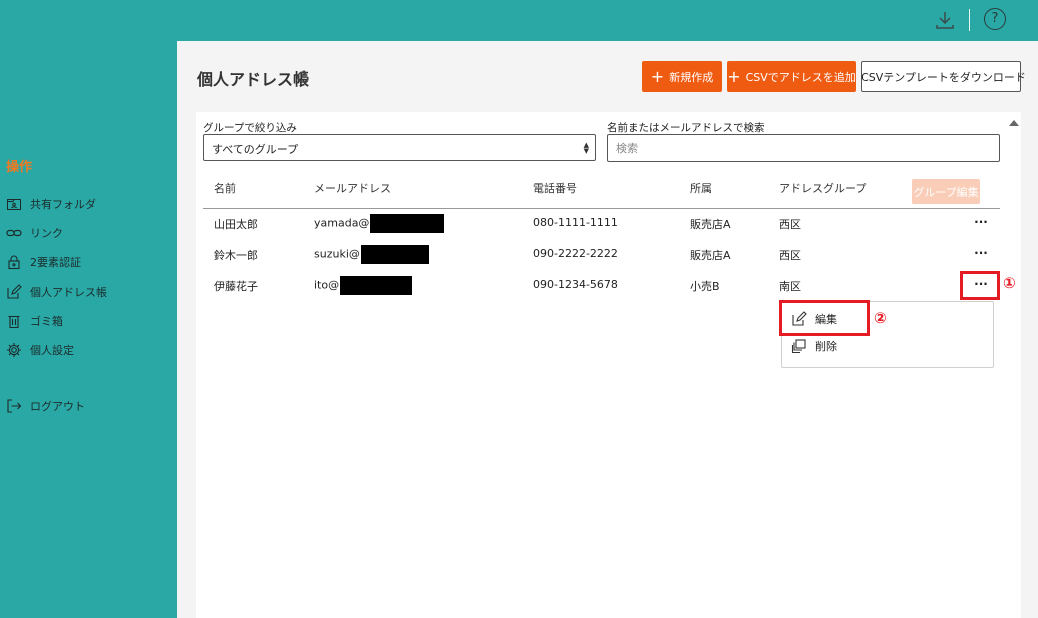 This screenshot has width=1038, height=618. I want to click on group-filter-value: すべてのグループ, so click(255, 149).